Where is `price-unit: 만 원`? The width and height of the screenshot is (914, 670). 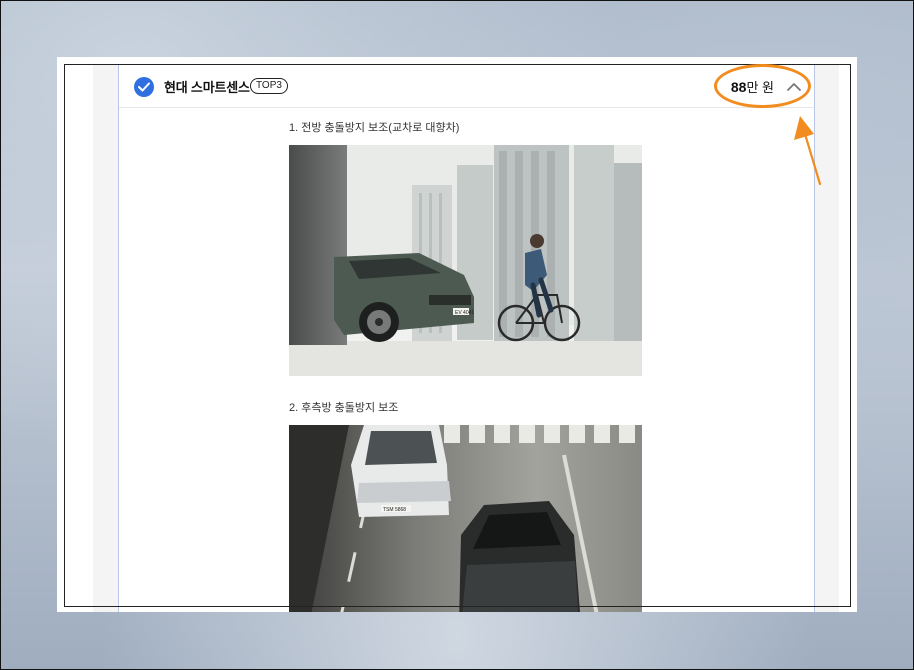
price-unit: 만 원 is located at coordinates (760, 87).